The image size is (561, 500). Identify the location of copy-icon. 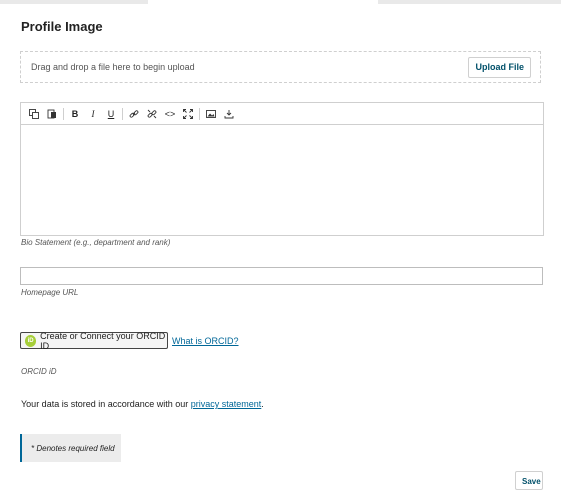
(34, 114).